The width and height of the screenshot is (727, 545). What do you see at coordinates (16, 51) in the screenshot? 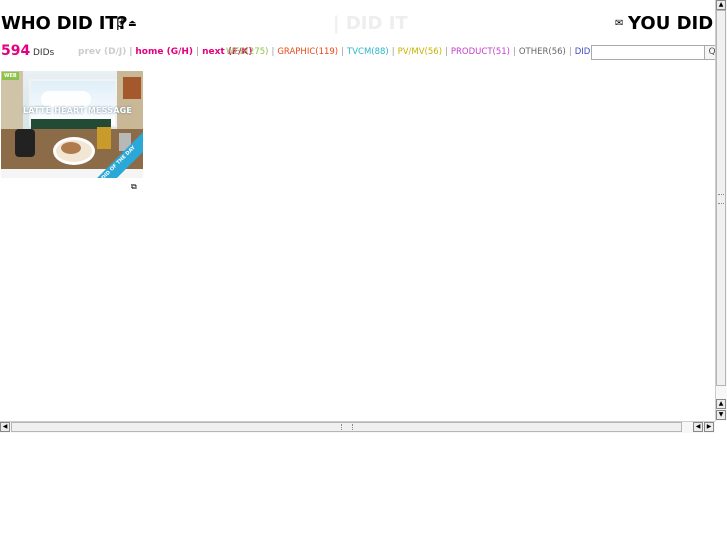
I see `did-count: 594` at bounding box center [16, 51].